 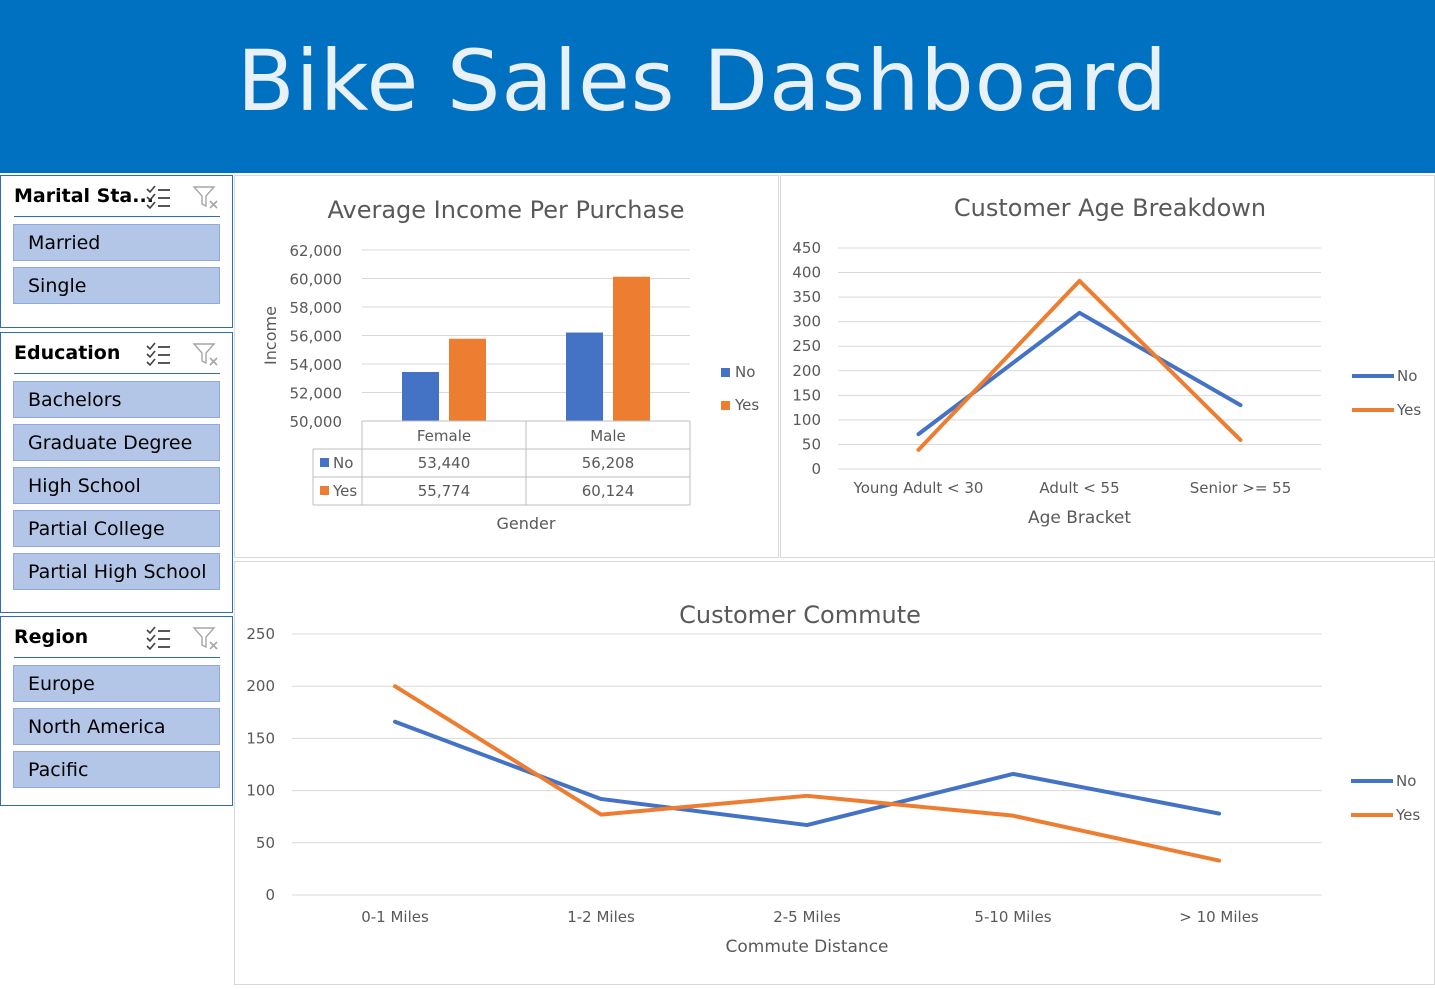 I want to click on y-tick-label: 58,000, so click(x=316, y=308).